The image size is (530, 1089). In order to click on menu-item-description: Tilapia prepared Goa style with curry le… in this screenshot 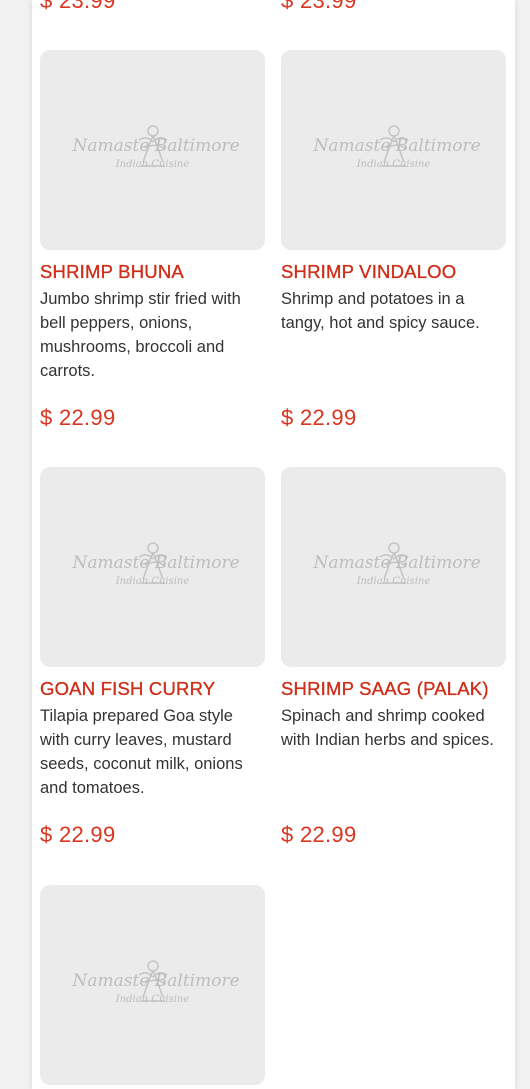, I will do `click(141, 752)`.